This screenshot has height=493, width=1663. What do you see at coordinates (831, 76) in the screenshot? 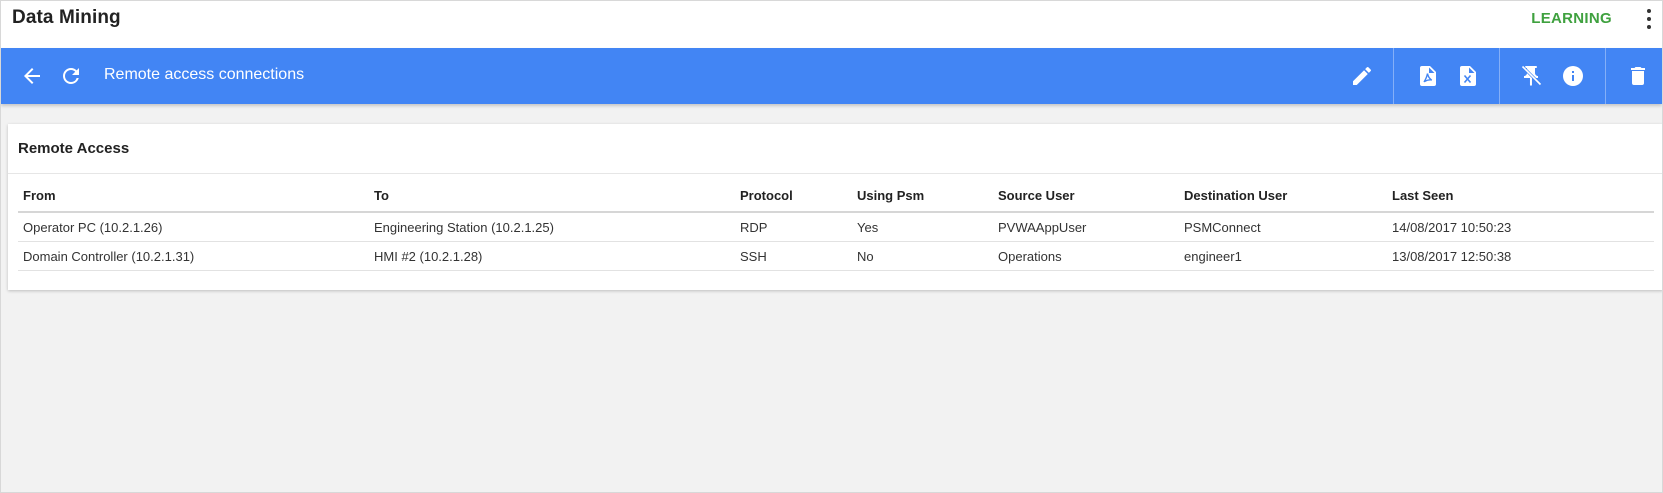
I see `page-toolbar: Remote access connections` at bounding box center [831, 76].